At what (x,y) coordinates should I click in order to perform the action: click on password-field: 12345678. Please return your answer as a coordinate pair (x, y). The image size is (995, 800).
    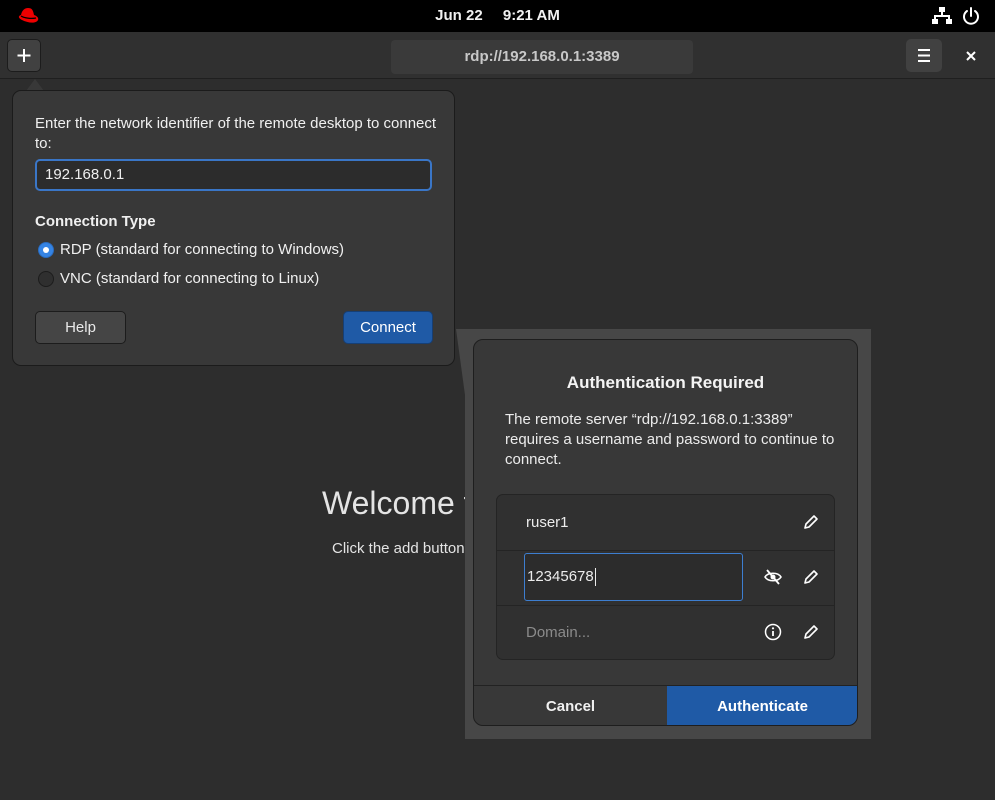
    Looking at the image, I should click on (633, 577).